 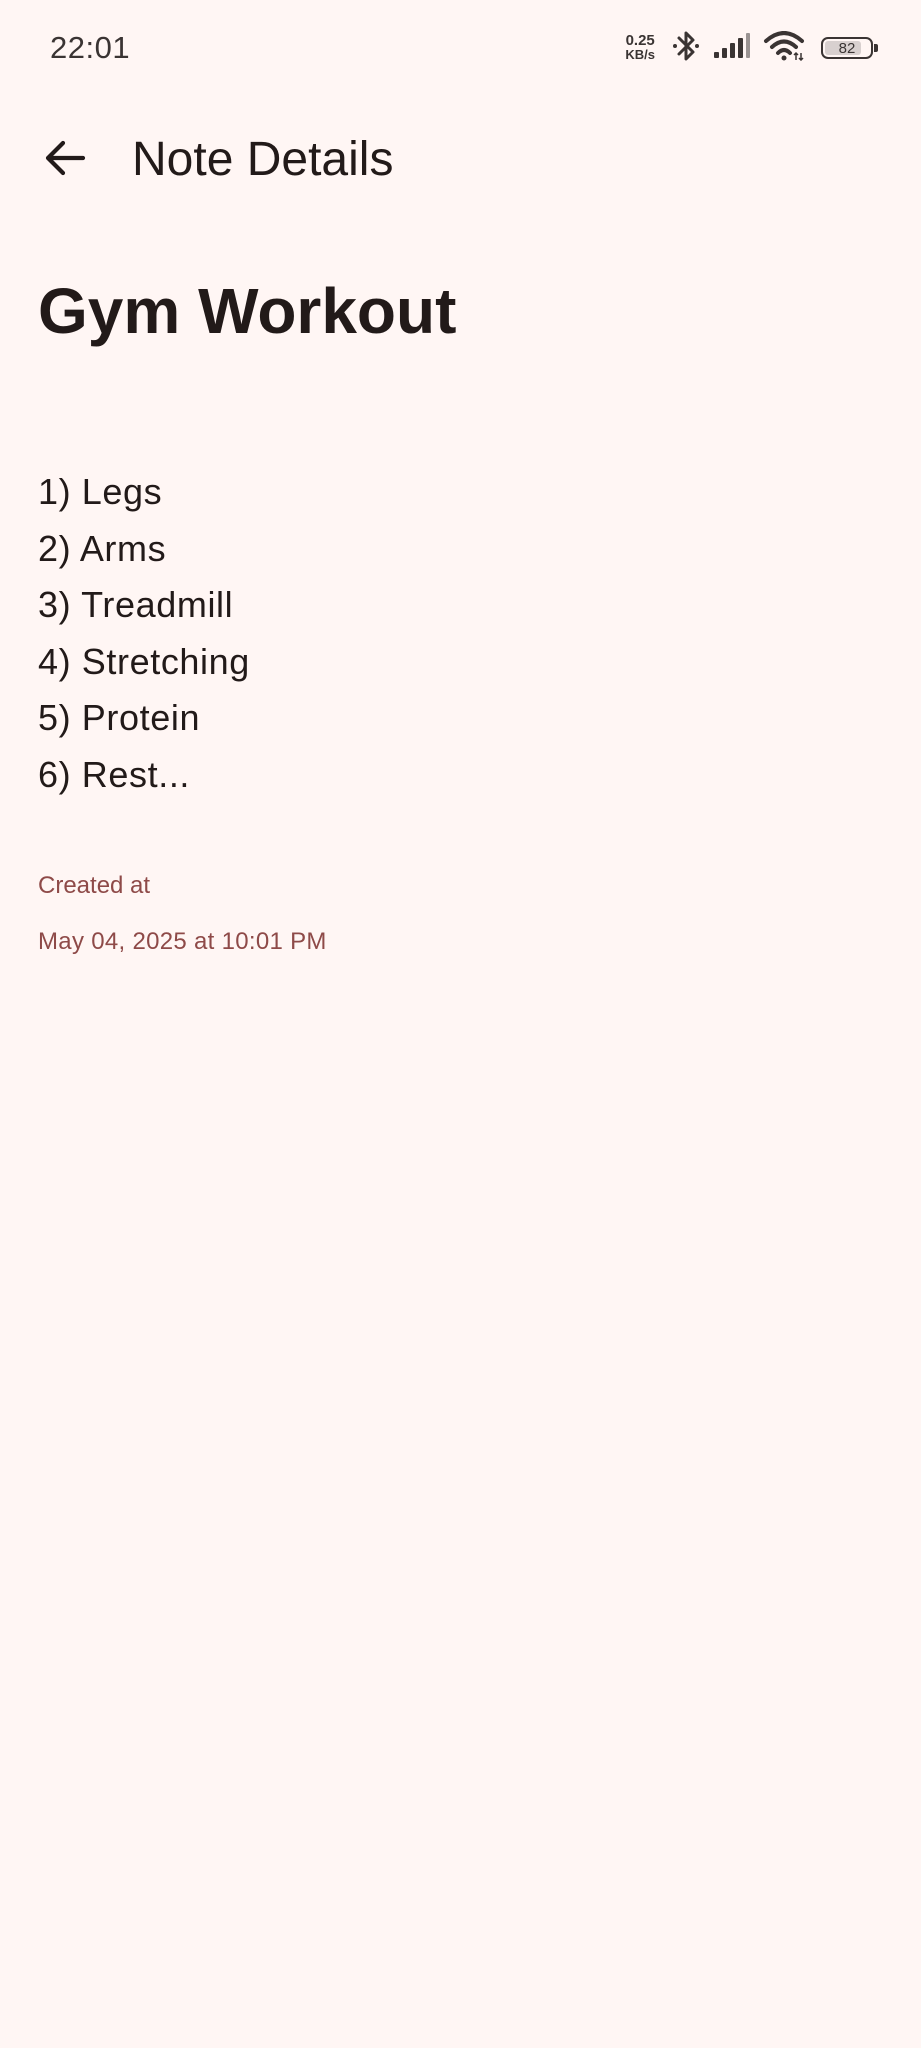 What do you see at coordinates (263, 159) in the screenshot?
I see `page-title: Note Details` at bounding box center [263, 159].